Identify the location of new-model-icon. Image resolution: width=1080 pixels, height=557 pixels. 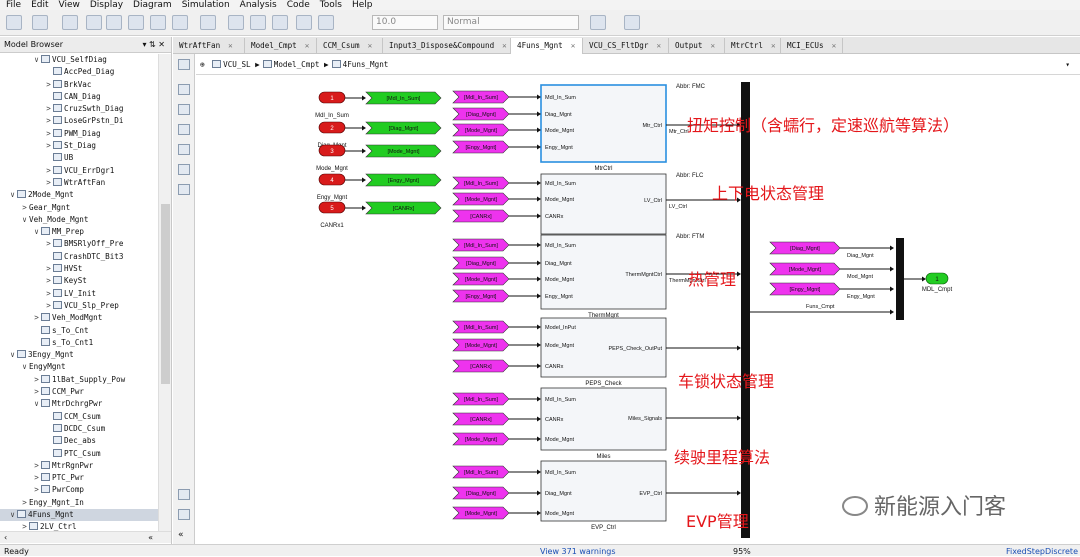
(14, 22).